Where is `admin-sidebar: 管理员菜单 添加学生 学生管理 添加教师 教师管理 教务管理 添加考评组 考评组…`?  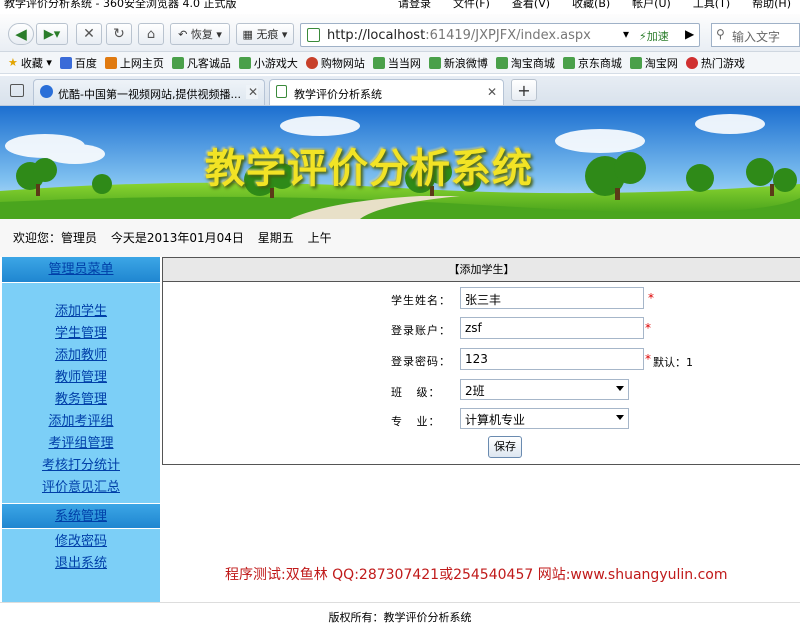 admin-sidebar: 管理员菜单 添加学生 学生管理 添加教师 教师管理 教务管理 添加考评组 考评组… is located at coordinates (81, 429).